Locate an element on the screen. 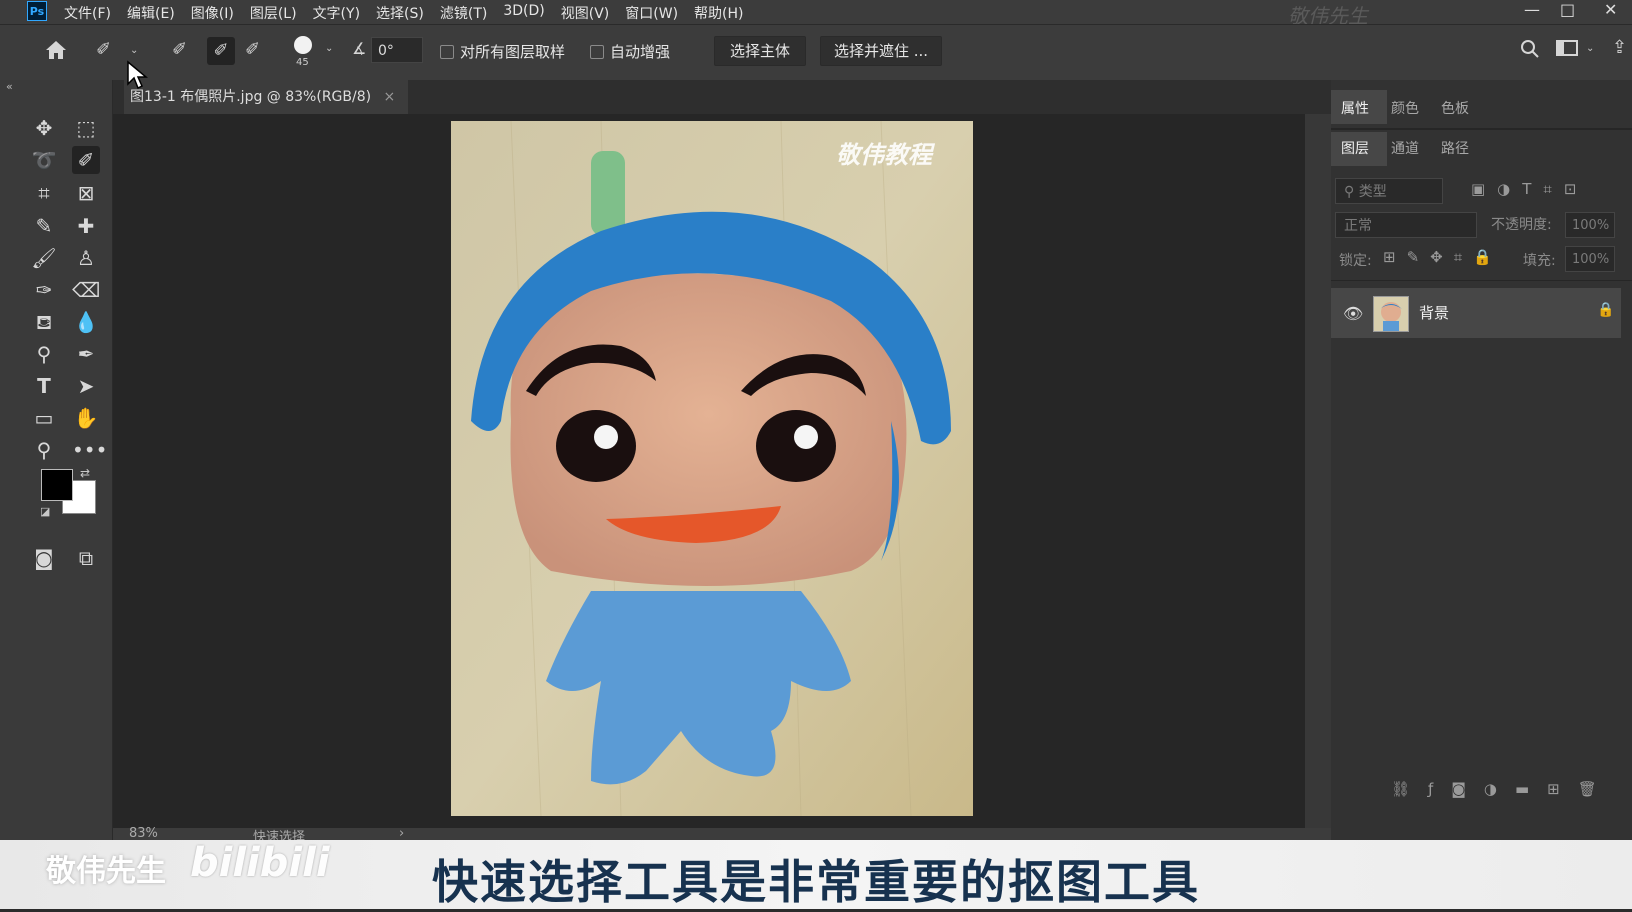 This screenshot has height=912, width=1632. photo-watermark: 敬伟教程 is located at coordinates (886, 154).